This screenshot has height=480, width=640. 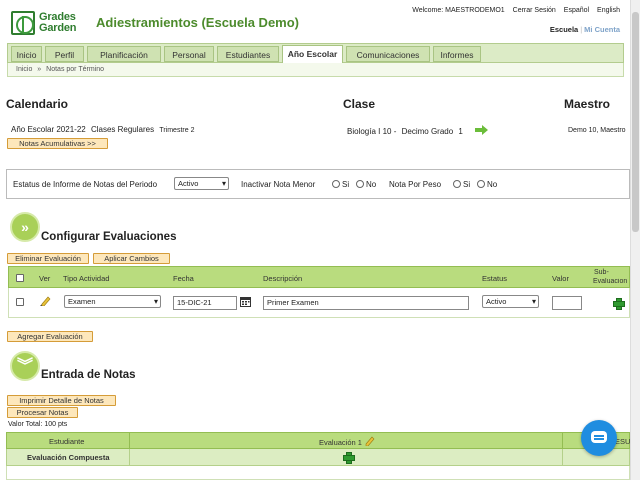 What do you see at coordinates (189, 54) in the screenshot?
I see `tab-personal: Personal` at bounding box center [189, 54].